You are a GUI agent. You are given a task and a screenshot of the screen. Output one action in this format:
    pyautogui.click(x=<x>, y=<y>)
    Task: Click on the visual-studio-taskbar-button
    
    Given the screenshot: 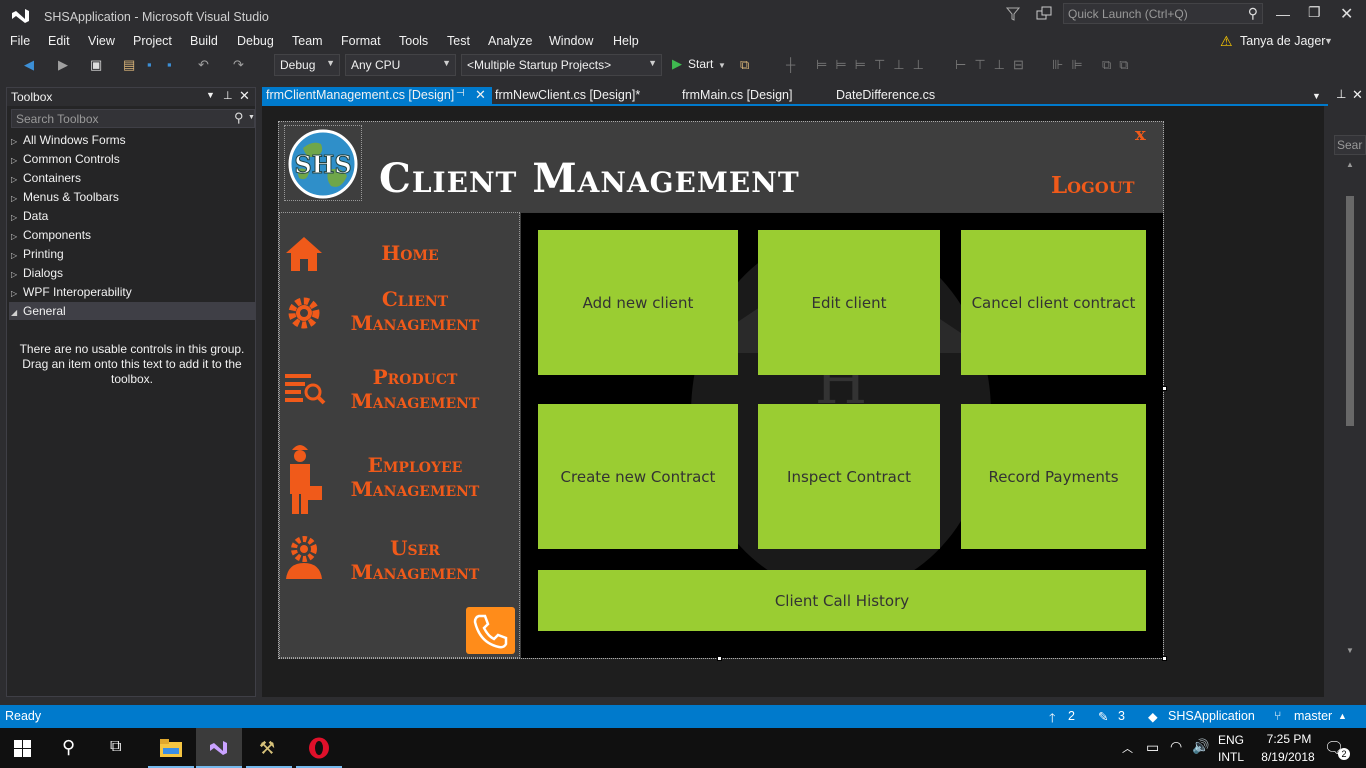 What is the action you would take?
    pyautogui.click(x=219, y=748)
    